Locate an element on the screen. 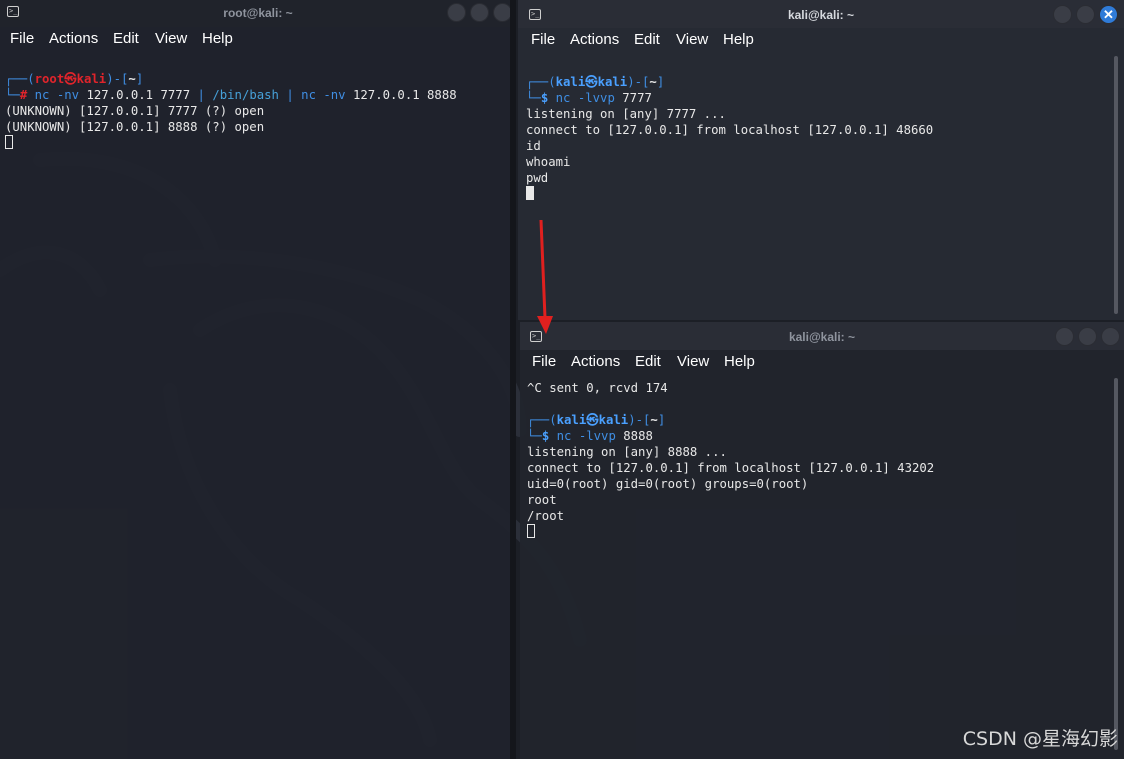 This screenshot has height=759, width=1124. cmd-bash: /bin/bash is located at coordinates (245, 95).